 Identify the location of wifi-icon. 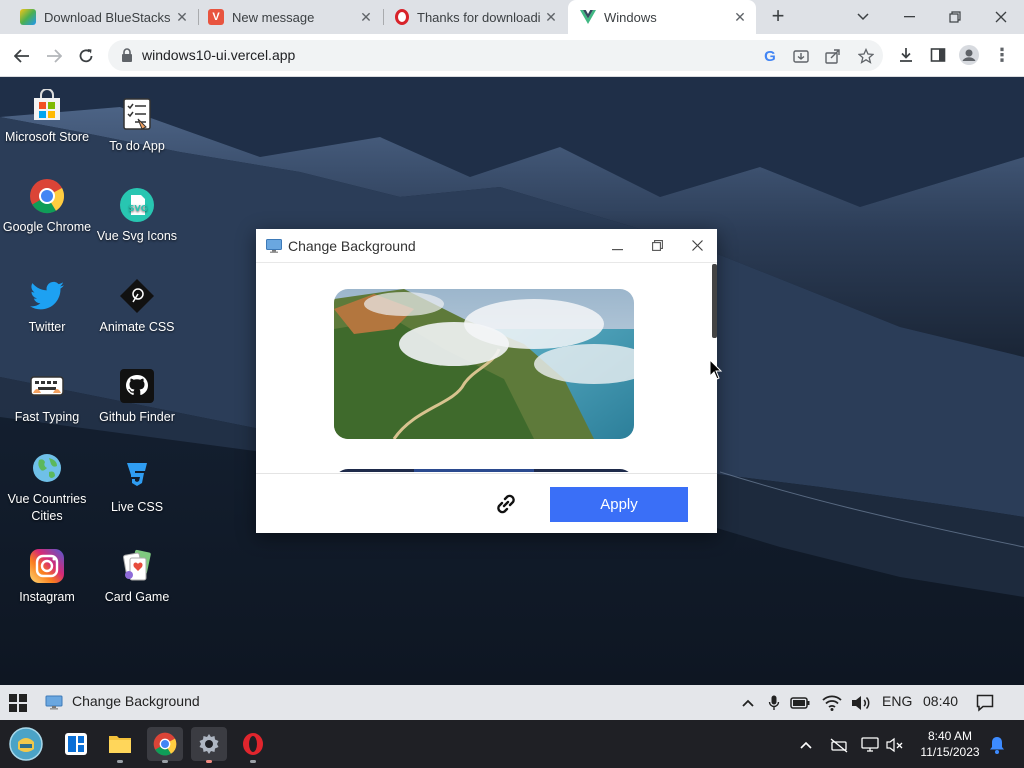
(832, 703).